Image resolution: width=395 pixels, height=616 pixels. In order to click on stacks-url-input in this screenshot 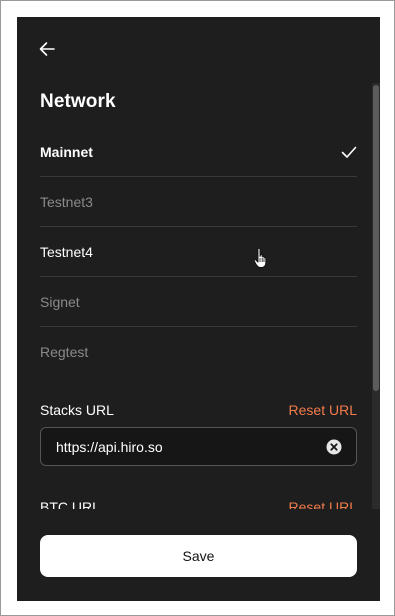, I will do `click(186, 446)`.